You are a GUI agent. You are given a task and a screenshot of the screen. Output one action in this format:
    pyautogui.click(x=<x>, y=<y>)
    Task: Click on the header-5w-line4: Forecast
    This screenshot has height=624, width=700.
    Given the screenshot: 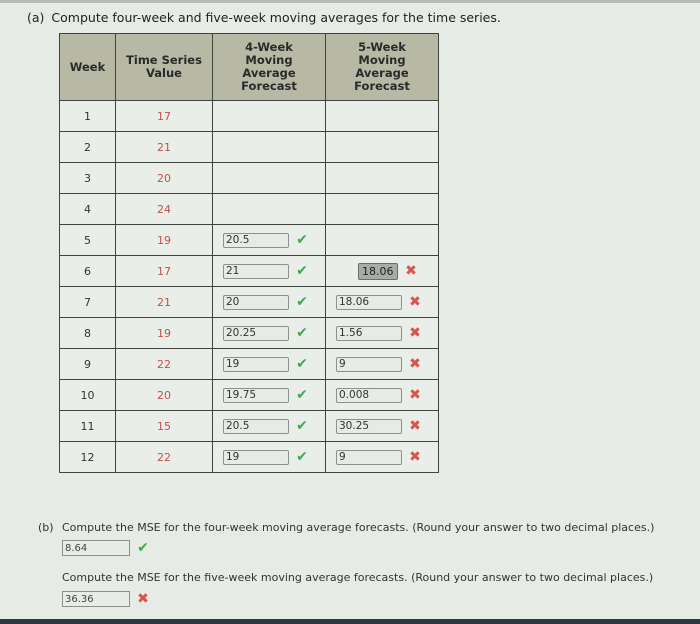 What is the action you would take?
    pyautogui.click(x=382, y=86)
    